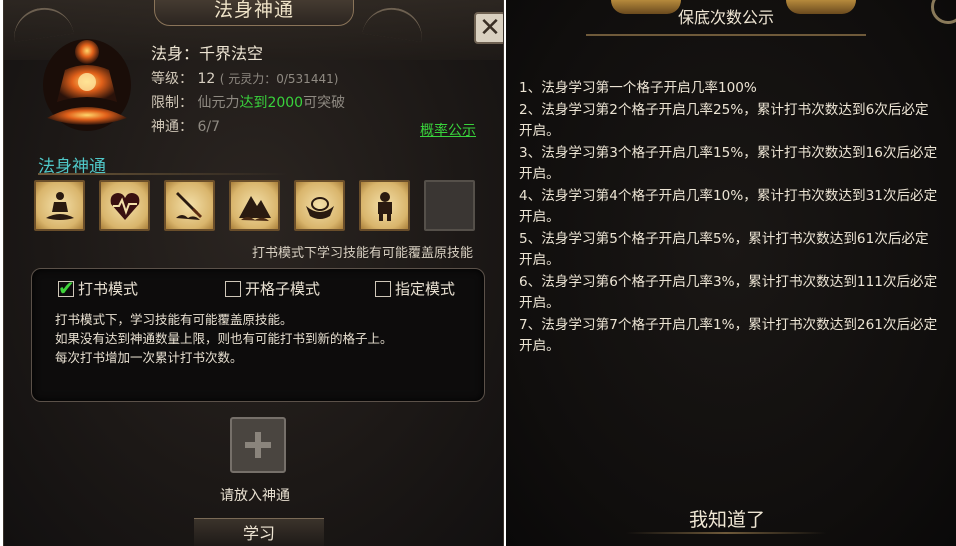 This screenshot has height=546, width=956. I want to click on confirm-underline, so click(726, 533).